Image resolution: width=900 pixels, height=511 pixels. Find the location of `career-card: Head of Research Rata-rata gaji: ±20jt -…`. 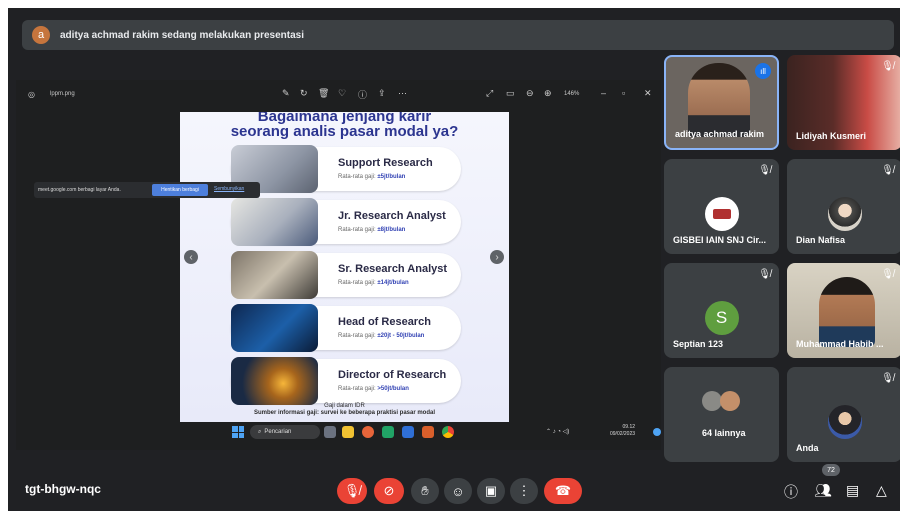

career-card: Head of Research Rata-rata gaji: ±20jt -… is located at coordinates (346, 328).